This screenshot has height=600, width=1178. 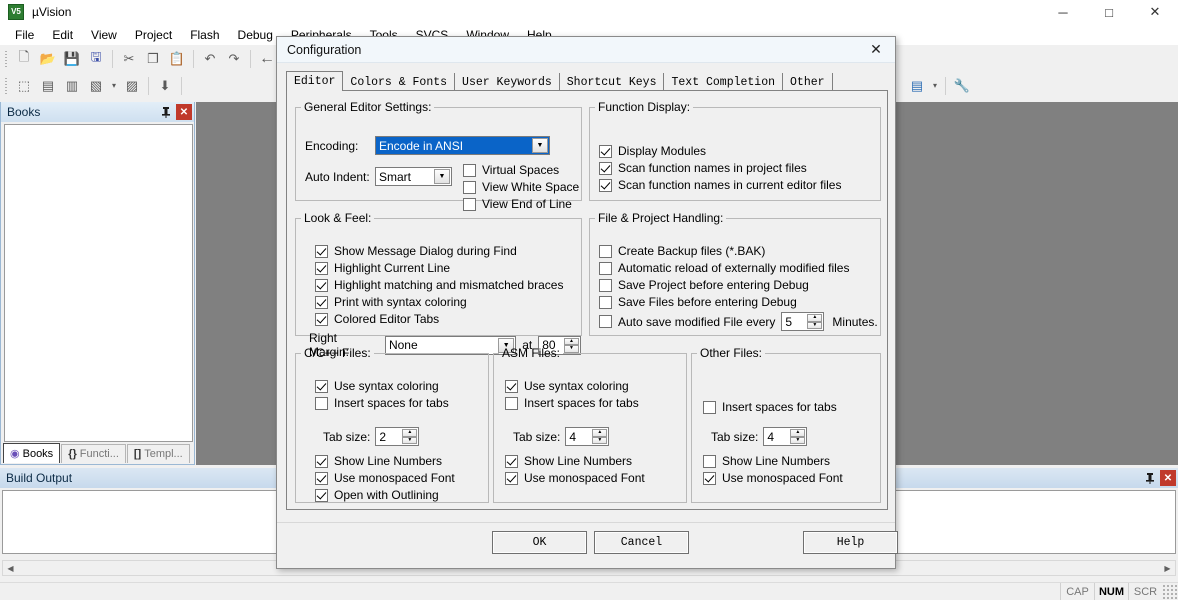 What do you see at coordinates (521, 170) in the screenshot?
I see `virtual-spaces-checkbox: Virtual Spaces` at bounding box center [521, 170].